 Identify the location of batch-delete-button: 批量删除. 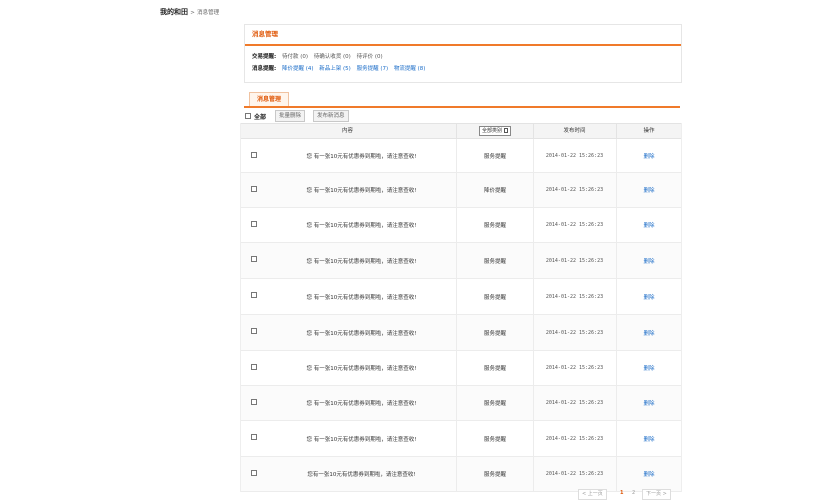
(290, 116).